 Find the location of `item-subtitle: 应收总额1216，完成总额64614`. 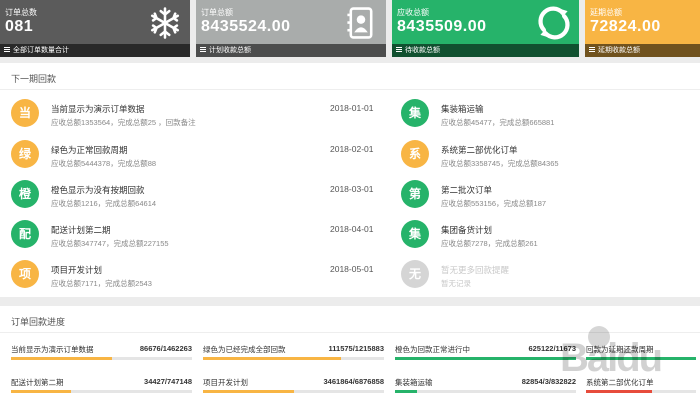

item-subtitle: 应收总额1216，完成总额64614 is located at coordinates (104, 203).